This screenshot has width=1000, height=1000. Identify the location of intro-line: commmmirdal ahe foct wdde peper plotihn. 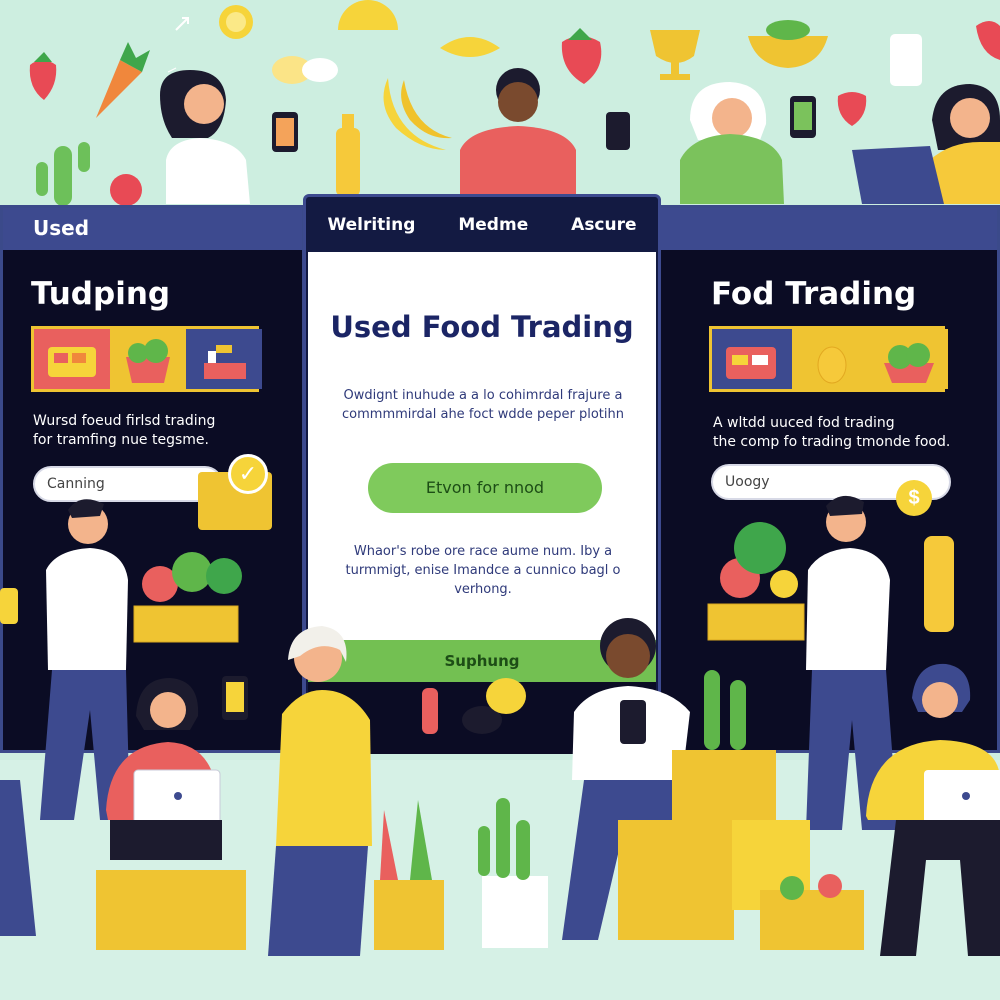
(483, 414).